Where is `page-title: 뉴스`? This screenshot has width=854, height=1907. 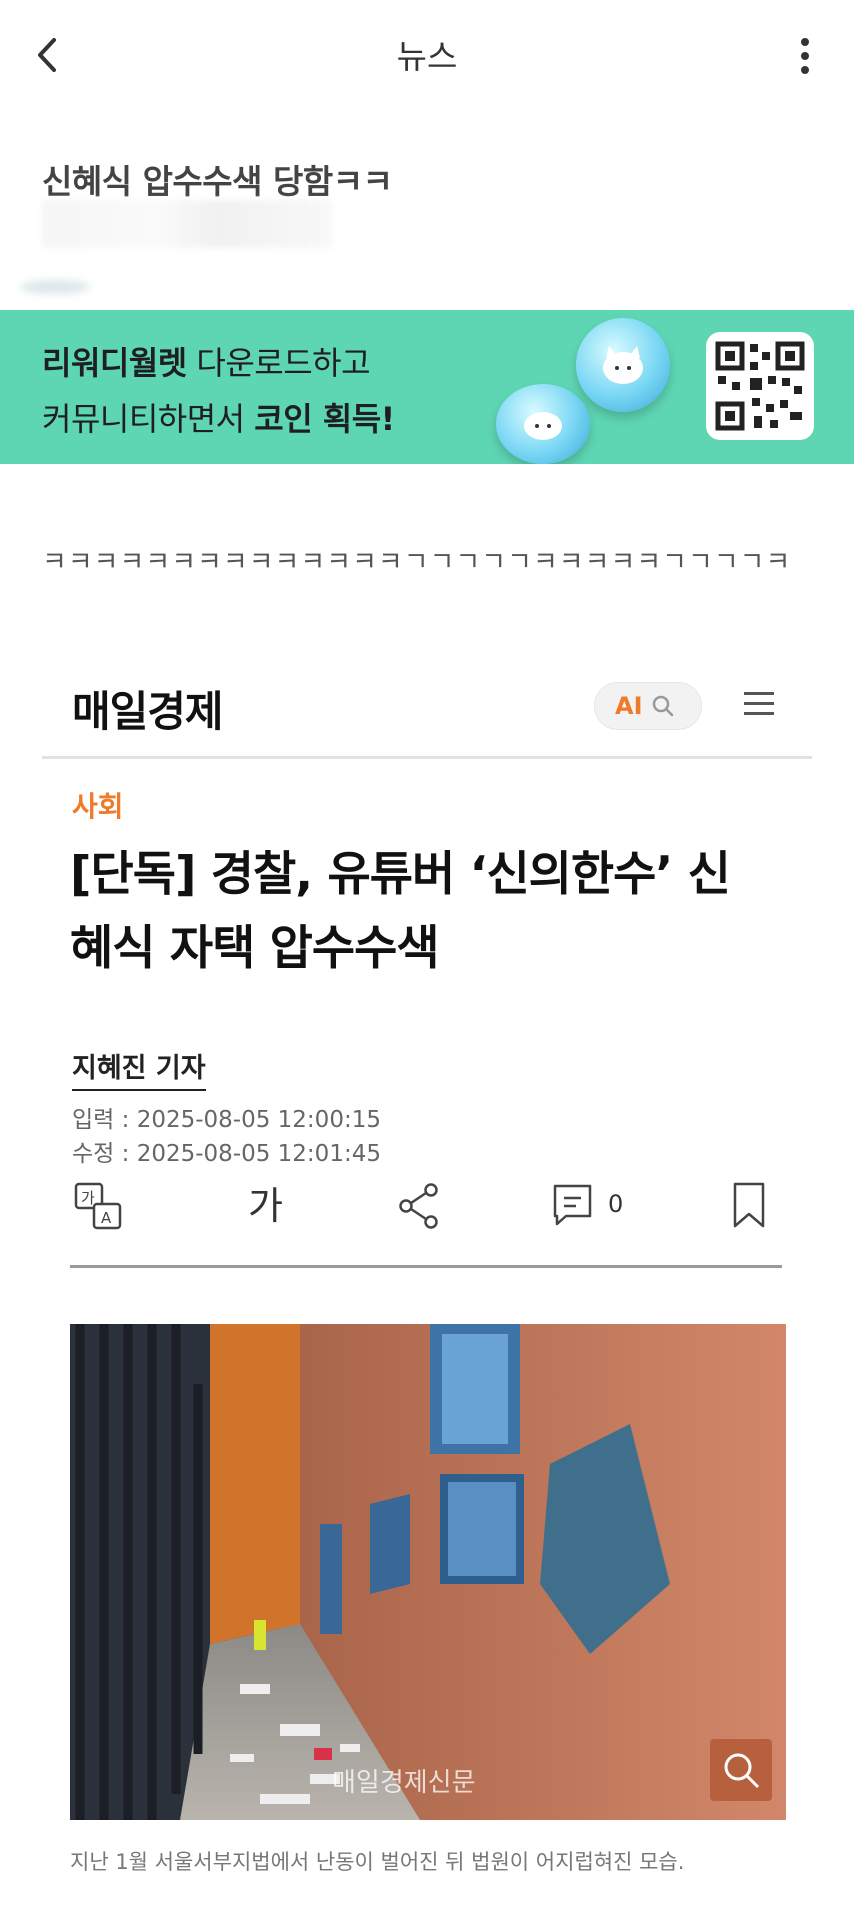 page-title: 뉴스 is located at coordinates (427, 56).